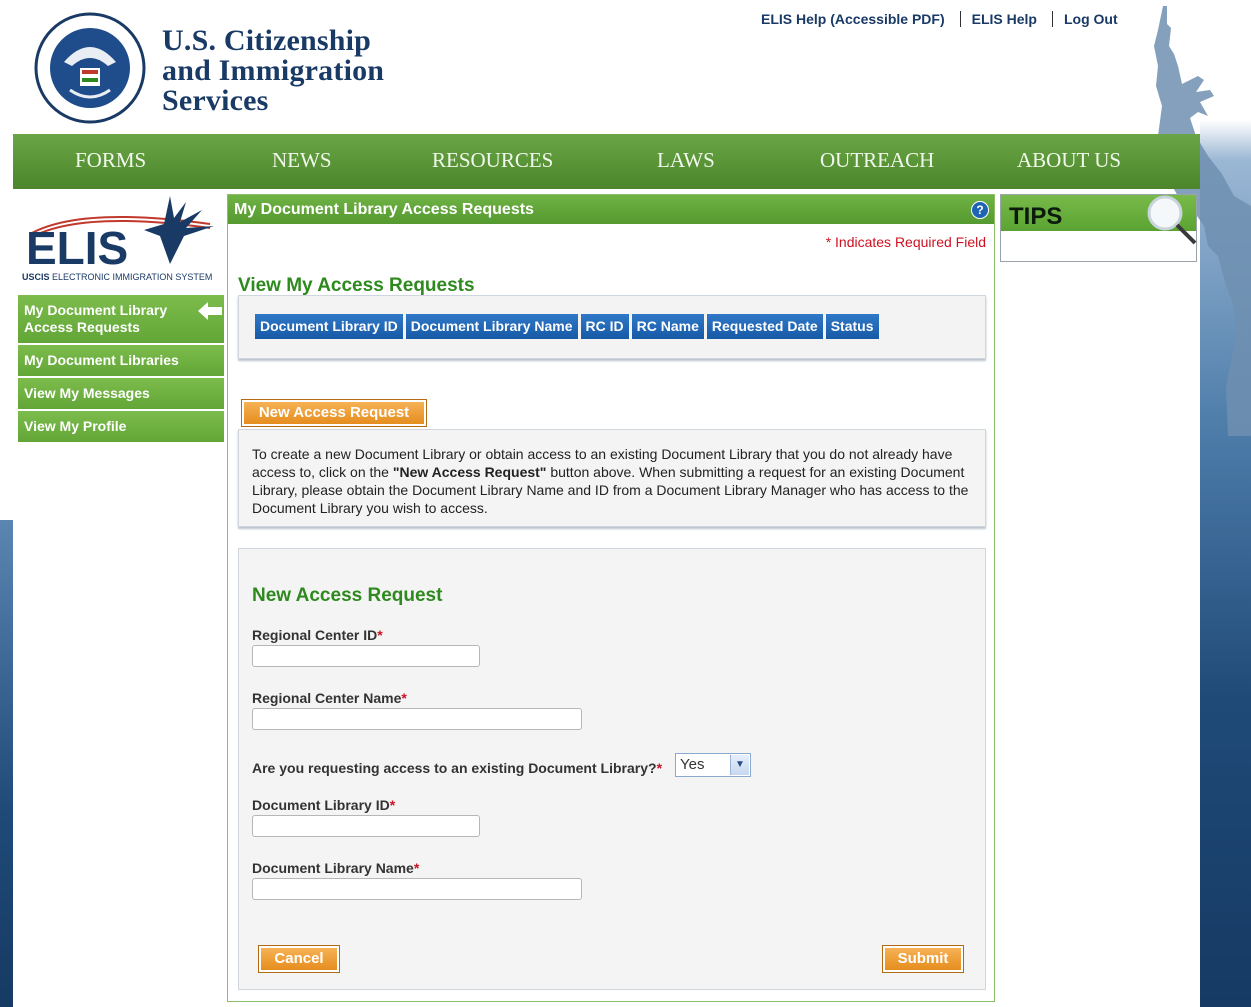 The width and height of the screenshot is (1251, 1007). What do you see at coordinates (96, 318) in the screenshot?
I see `sidebar-item-label: My Document Library Access Requests` at bounding box center [96, 318].